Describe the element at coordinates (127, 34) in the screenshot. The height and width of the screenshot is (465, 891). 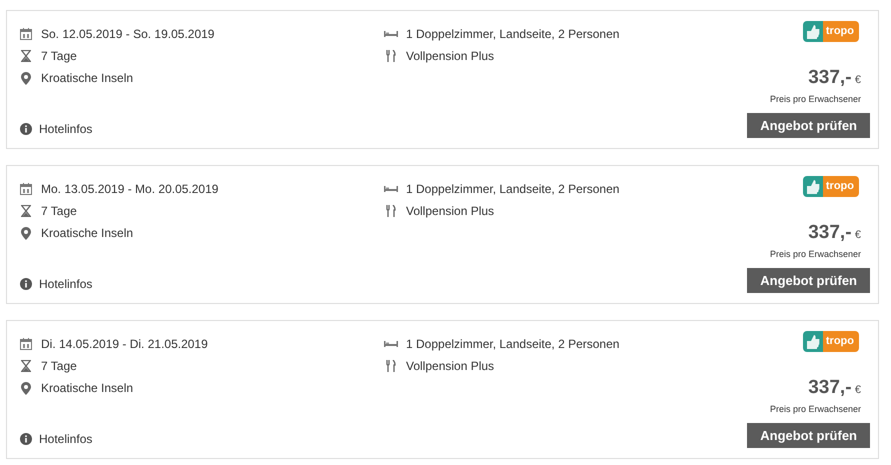
I see `travel-dates: So. 12.05.2019 - So. 19.05.2019` at that location.